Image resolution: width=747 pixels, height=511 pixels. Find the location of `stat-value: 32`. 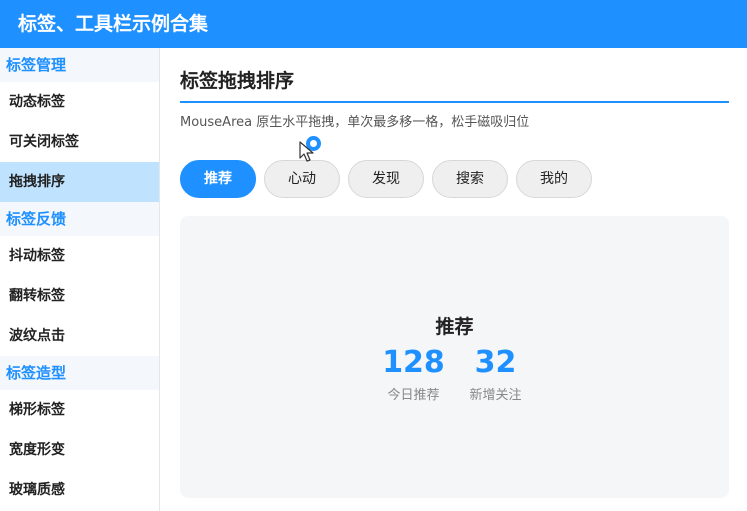

stat-value: 32 is located at coordinates (495, 362).